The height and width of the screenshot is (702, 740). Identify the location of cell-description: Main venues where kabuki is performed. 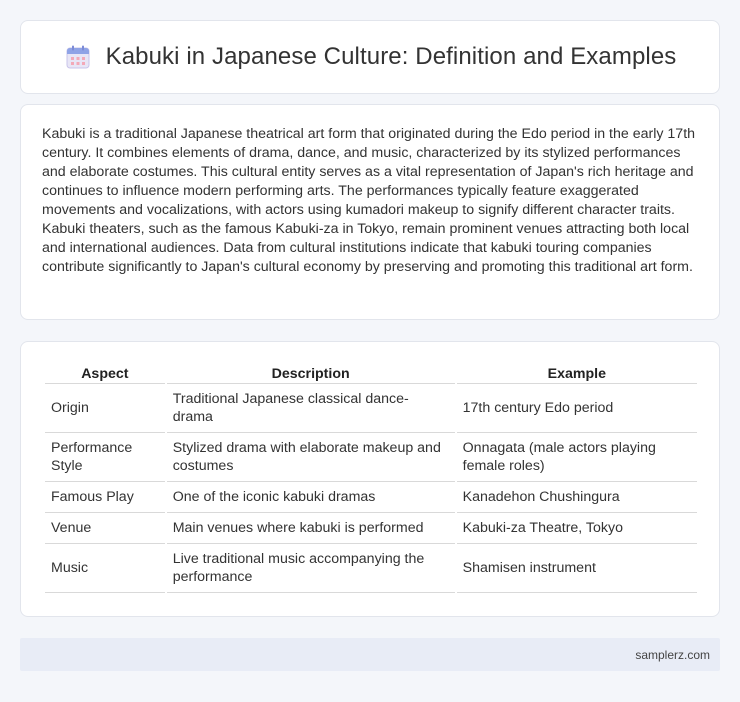
(310, 528).